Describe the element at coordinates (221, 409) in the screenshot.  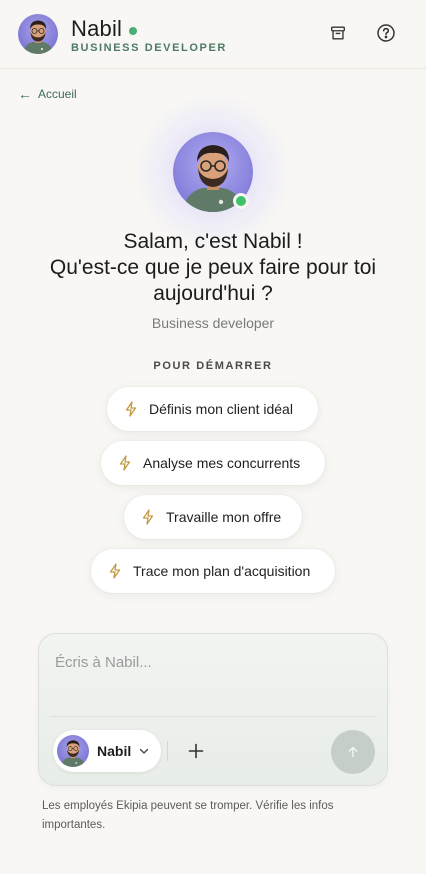
I see `suggestion-label: Définis mon client idéal` at that location.